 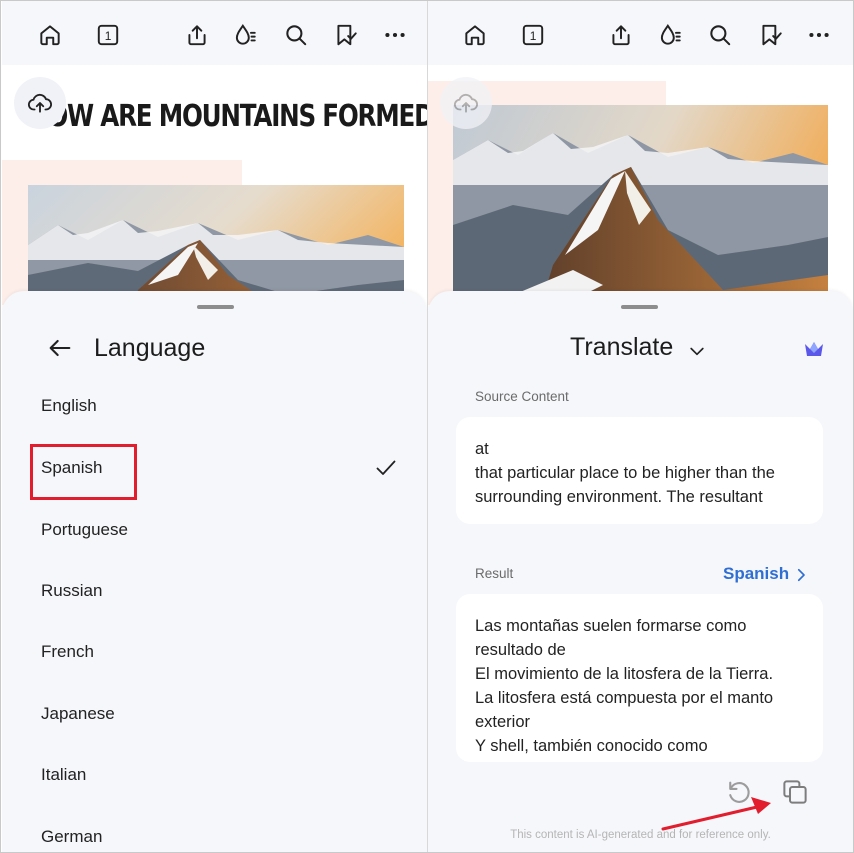 What do you see at coordinates (756, 574) in the screenshot?
I see `result-language-selector: Spanish` at bounding box center [756, 574].